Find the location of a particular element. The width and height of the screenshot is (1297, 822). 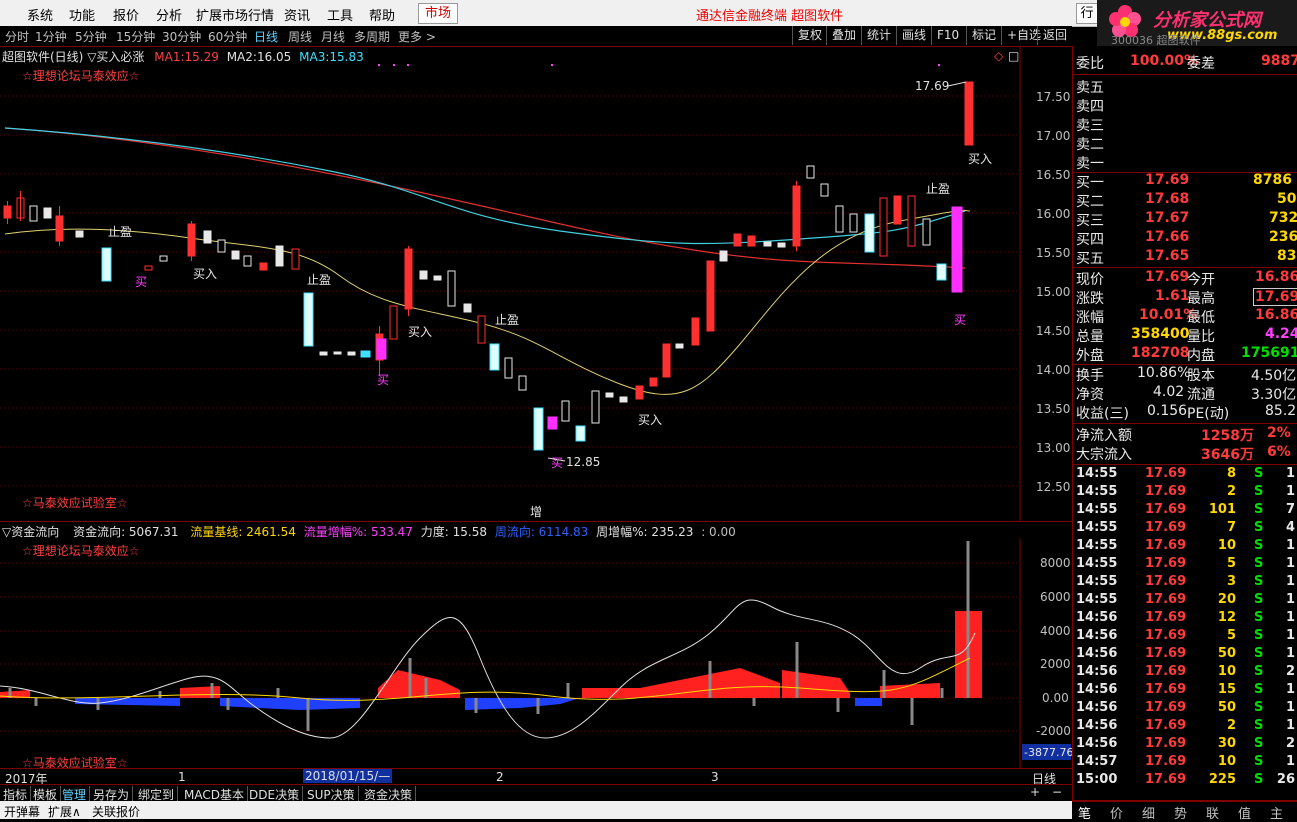

tick-cell: 2 is located at coordinates (1231, 491).